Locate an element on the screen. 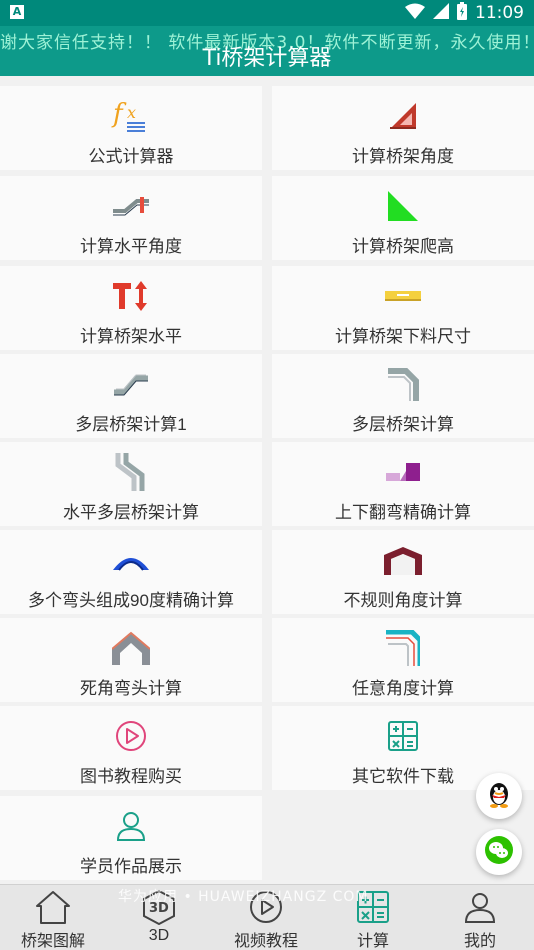  tab-label: 桥架图解 is located at coordinates (52, 941).